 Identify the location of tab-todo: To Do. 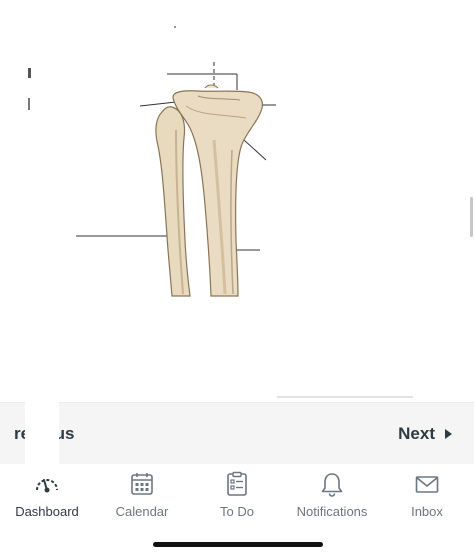
(237, 494).